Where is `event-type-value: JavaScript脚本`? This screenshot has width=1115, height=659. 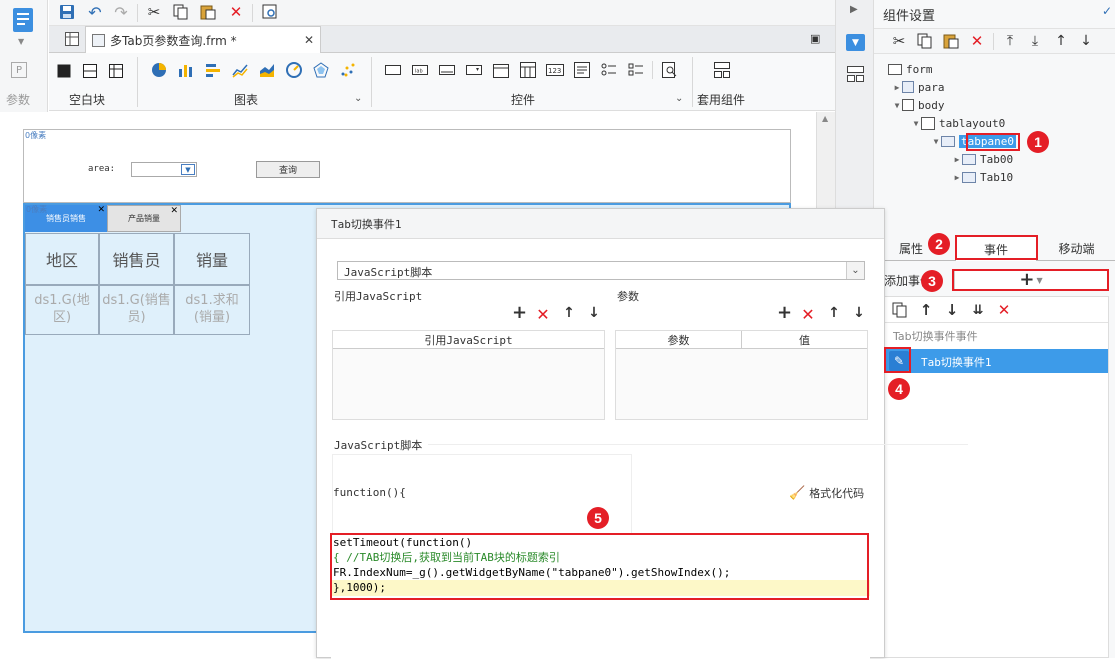 event-type-value: JavaScript脚本 is located at coordinates (388, 272).